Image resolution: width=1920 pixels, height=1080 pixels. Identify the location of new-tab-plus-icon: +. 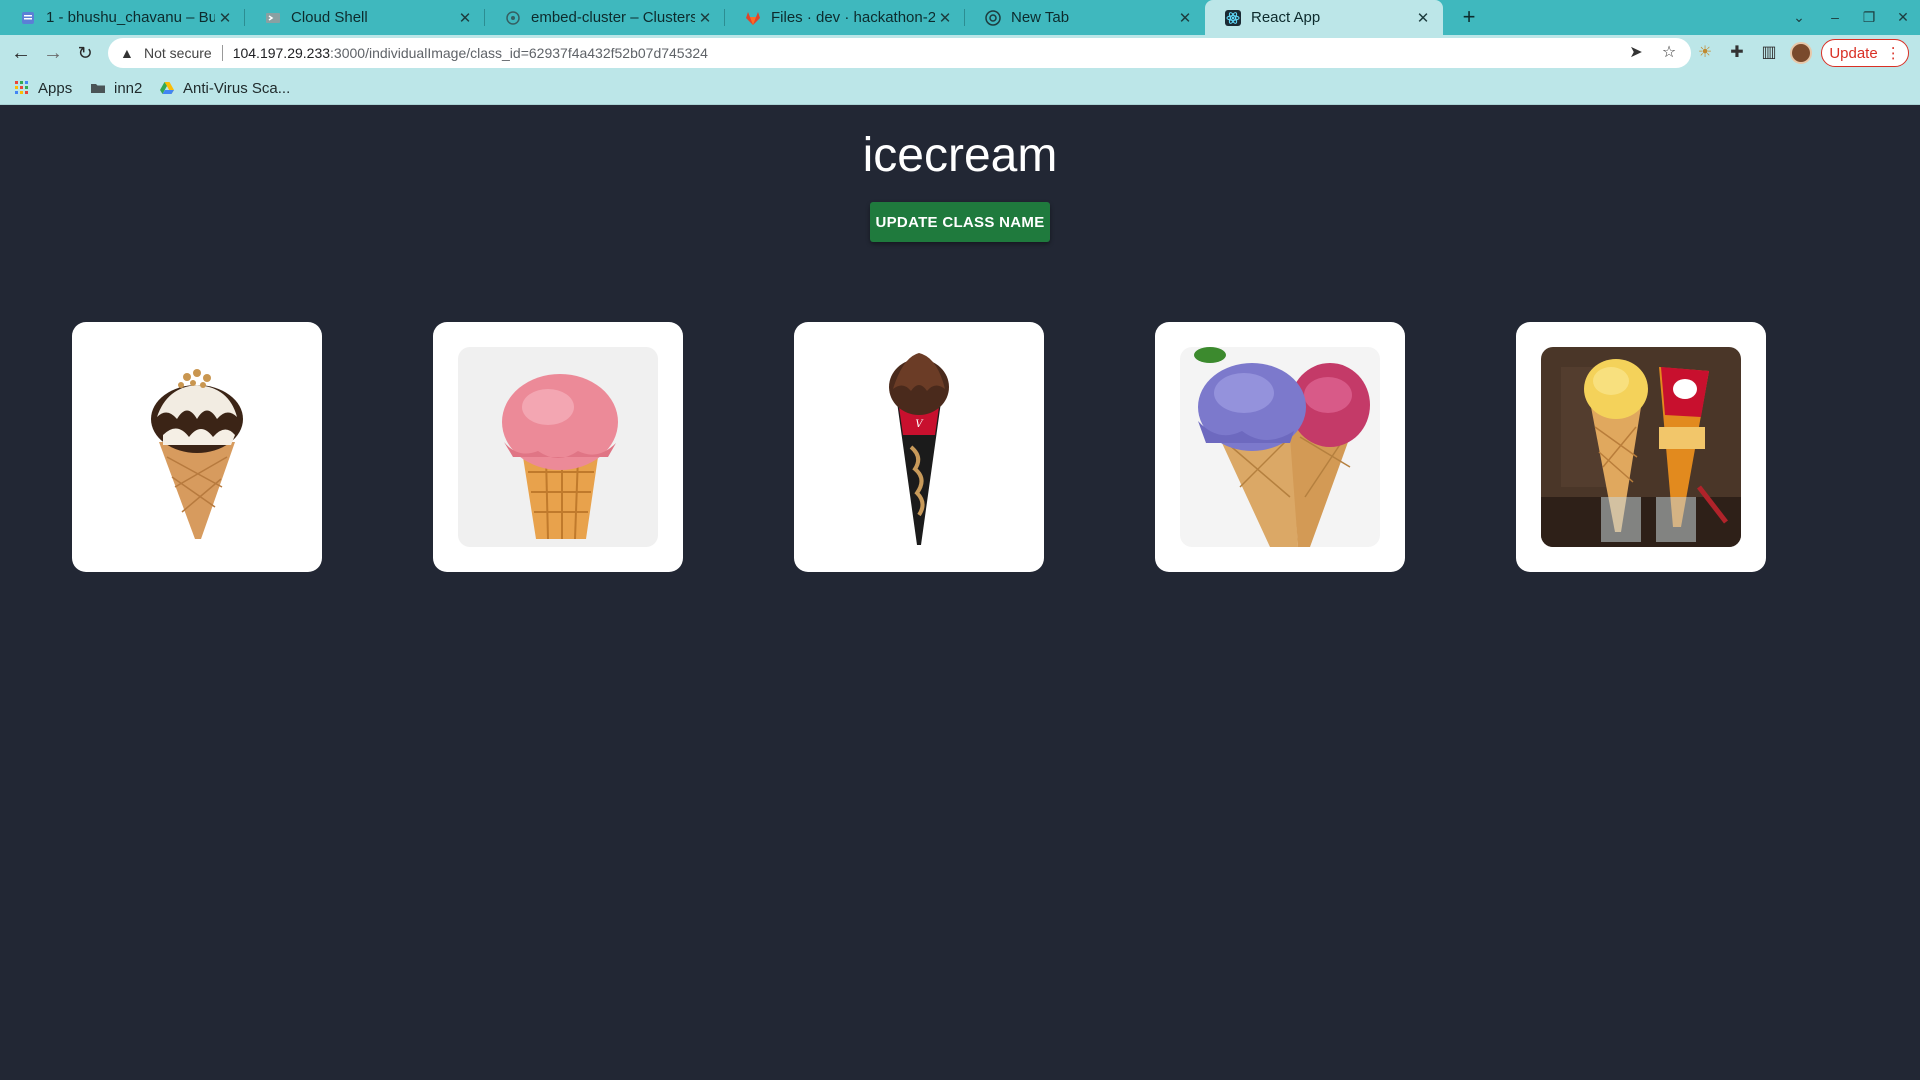
(1469, 17).